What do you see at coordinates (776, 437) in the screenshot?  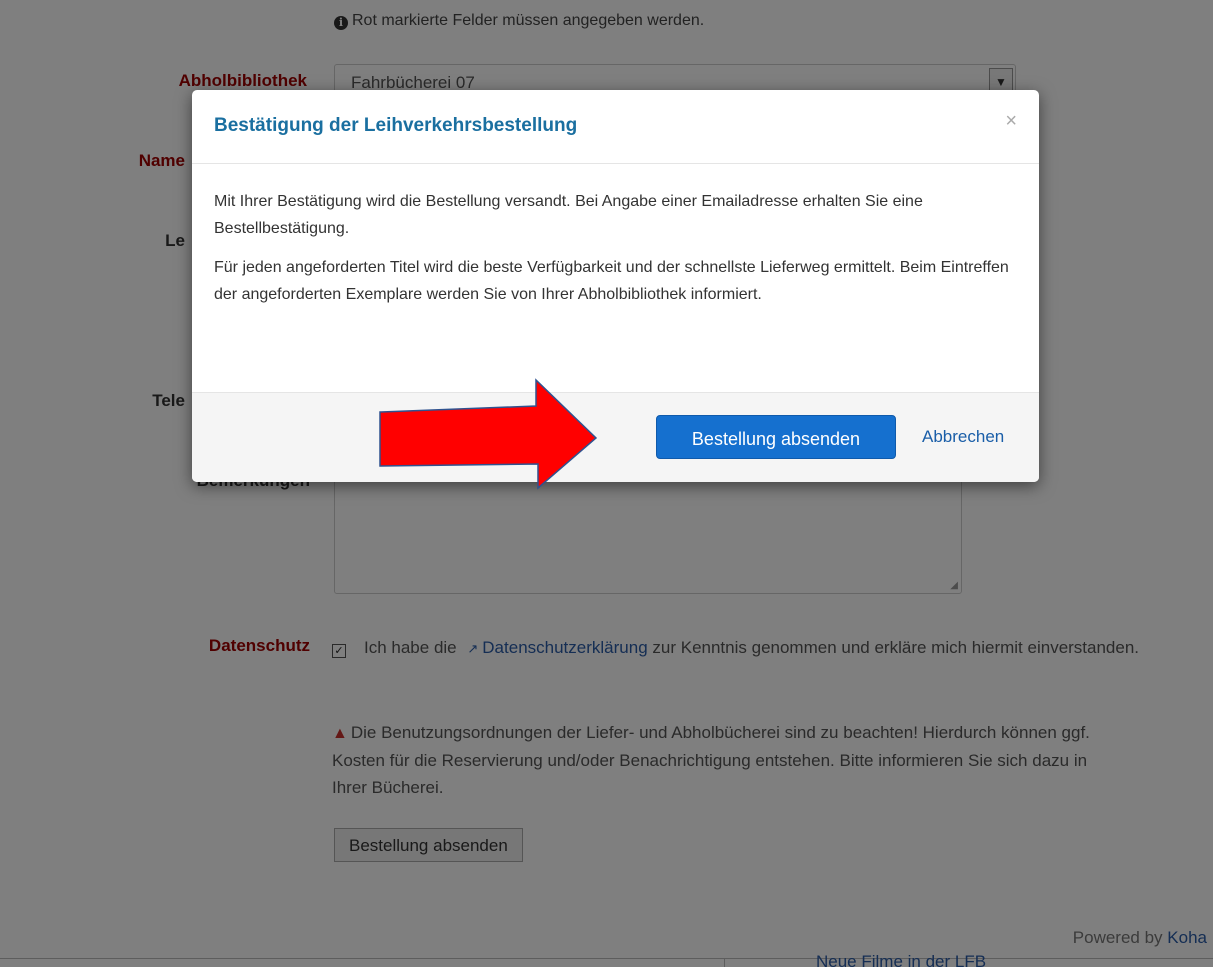 I see `confirm-order-button: Bestellung absenden` at bounding box center [776, 437].